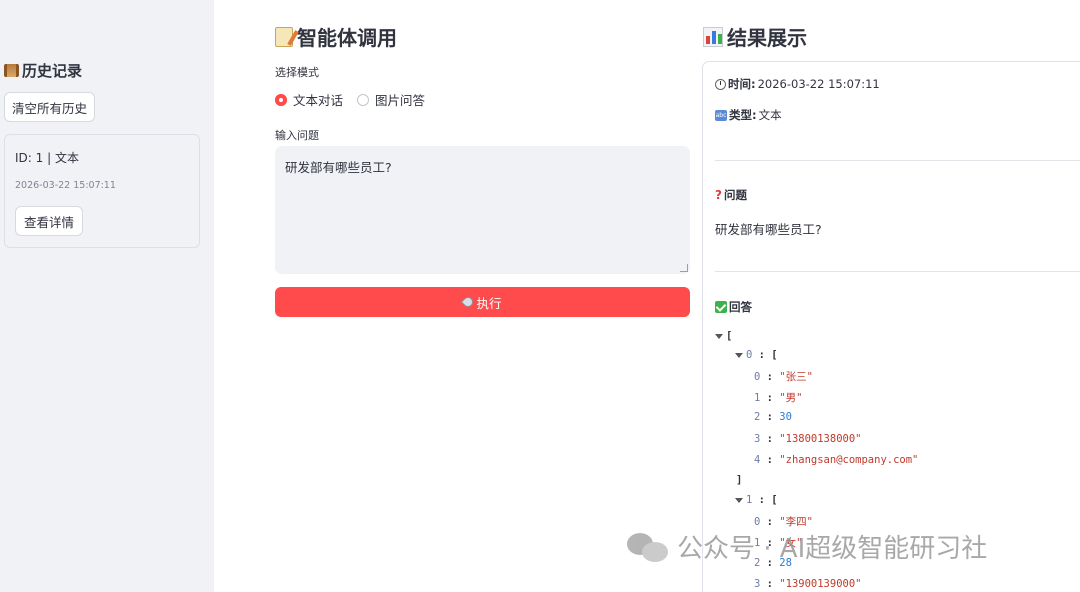 This screenshot has height=592, width=1080. I want to click on agent-call-title-text: 智能体调用, so click(347, 38).